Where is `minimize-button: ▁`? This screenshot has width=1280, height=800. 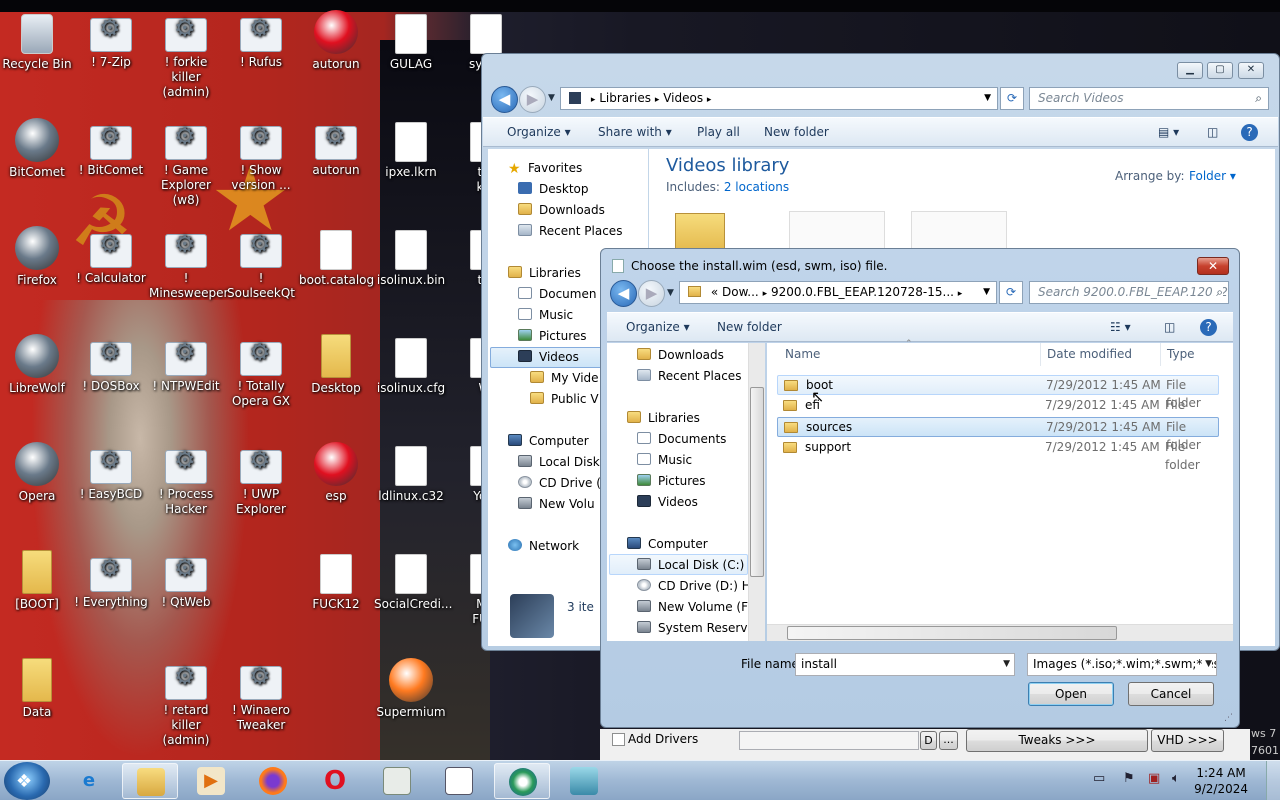
minimize-button: ▁ is located at coordinates (1190, 70).